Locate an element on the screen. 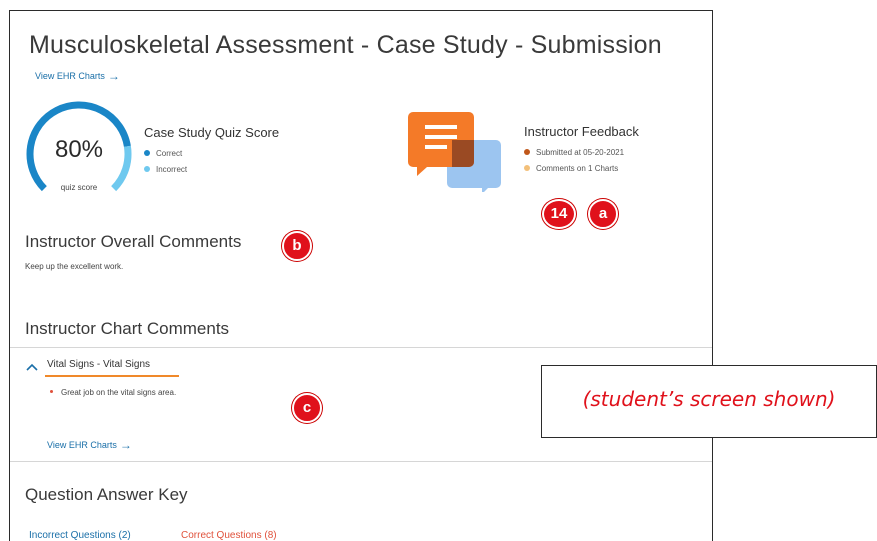 Image resolution: width=877 pixels, height=541 pixels. quiz-score-heading: Case Study Quiz Score is located at coordinates (212, 132).